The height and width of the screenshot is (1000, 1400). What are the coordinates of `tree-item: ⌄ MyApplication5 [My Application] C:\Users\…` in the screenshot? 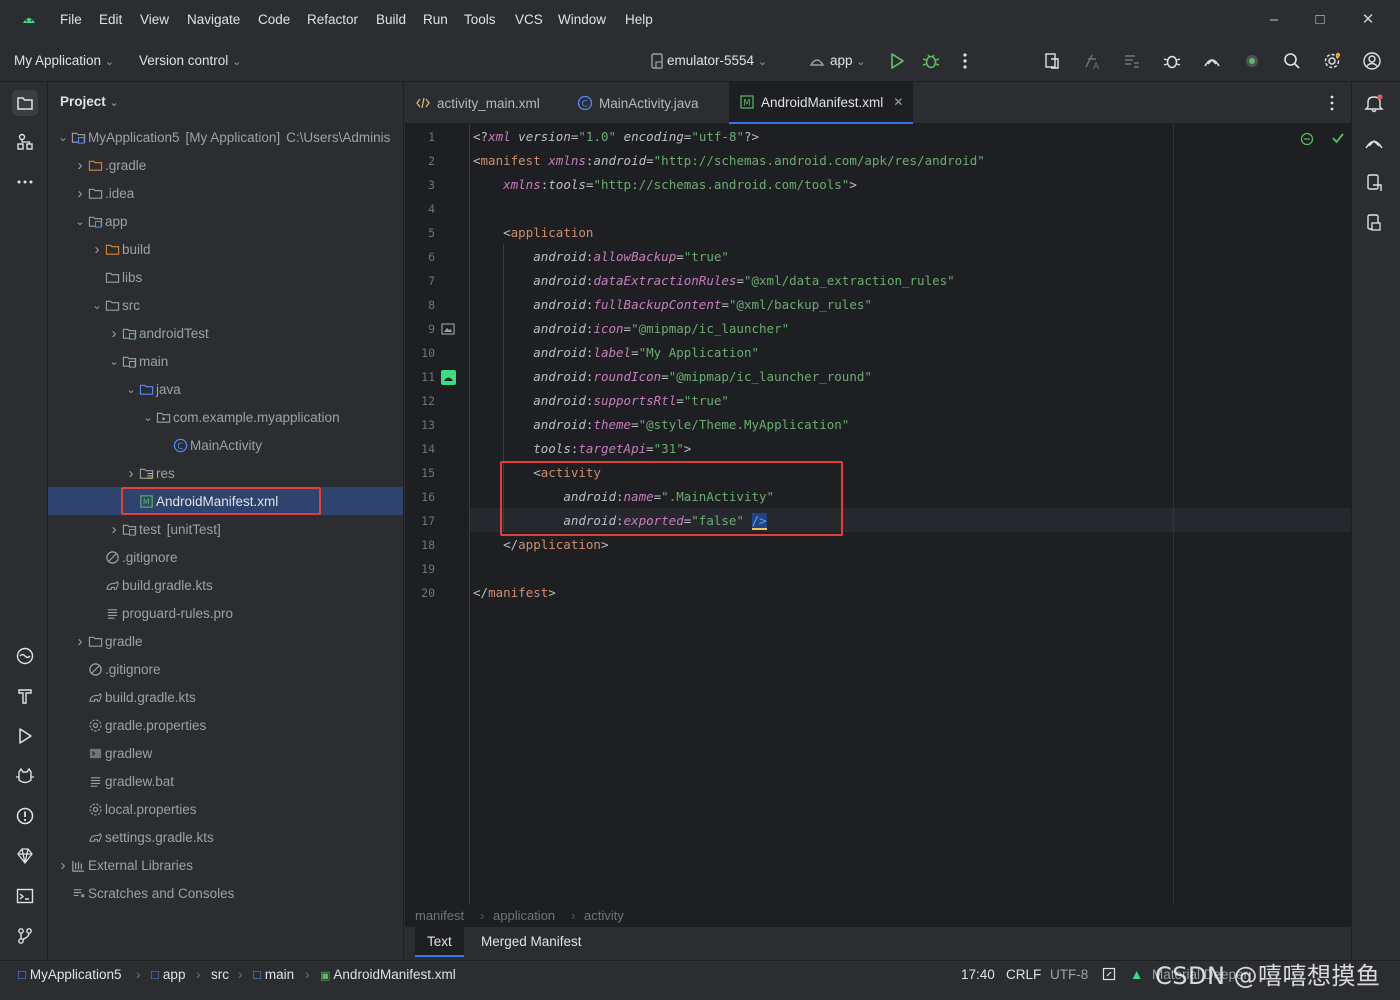 It's located at (225, 137).